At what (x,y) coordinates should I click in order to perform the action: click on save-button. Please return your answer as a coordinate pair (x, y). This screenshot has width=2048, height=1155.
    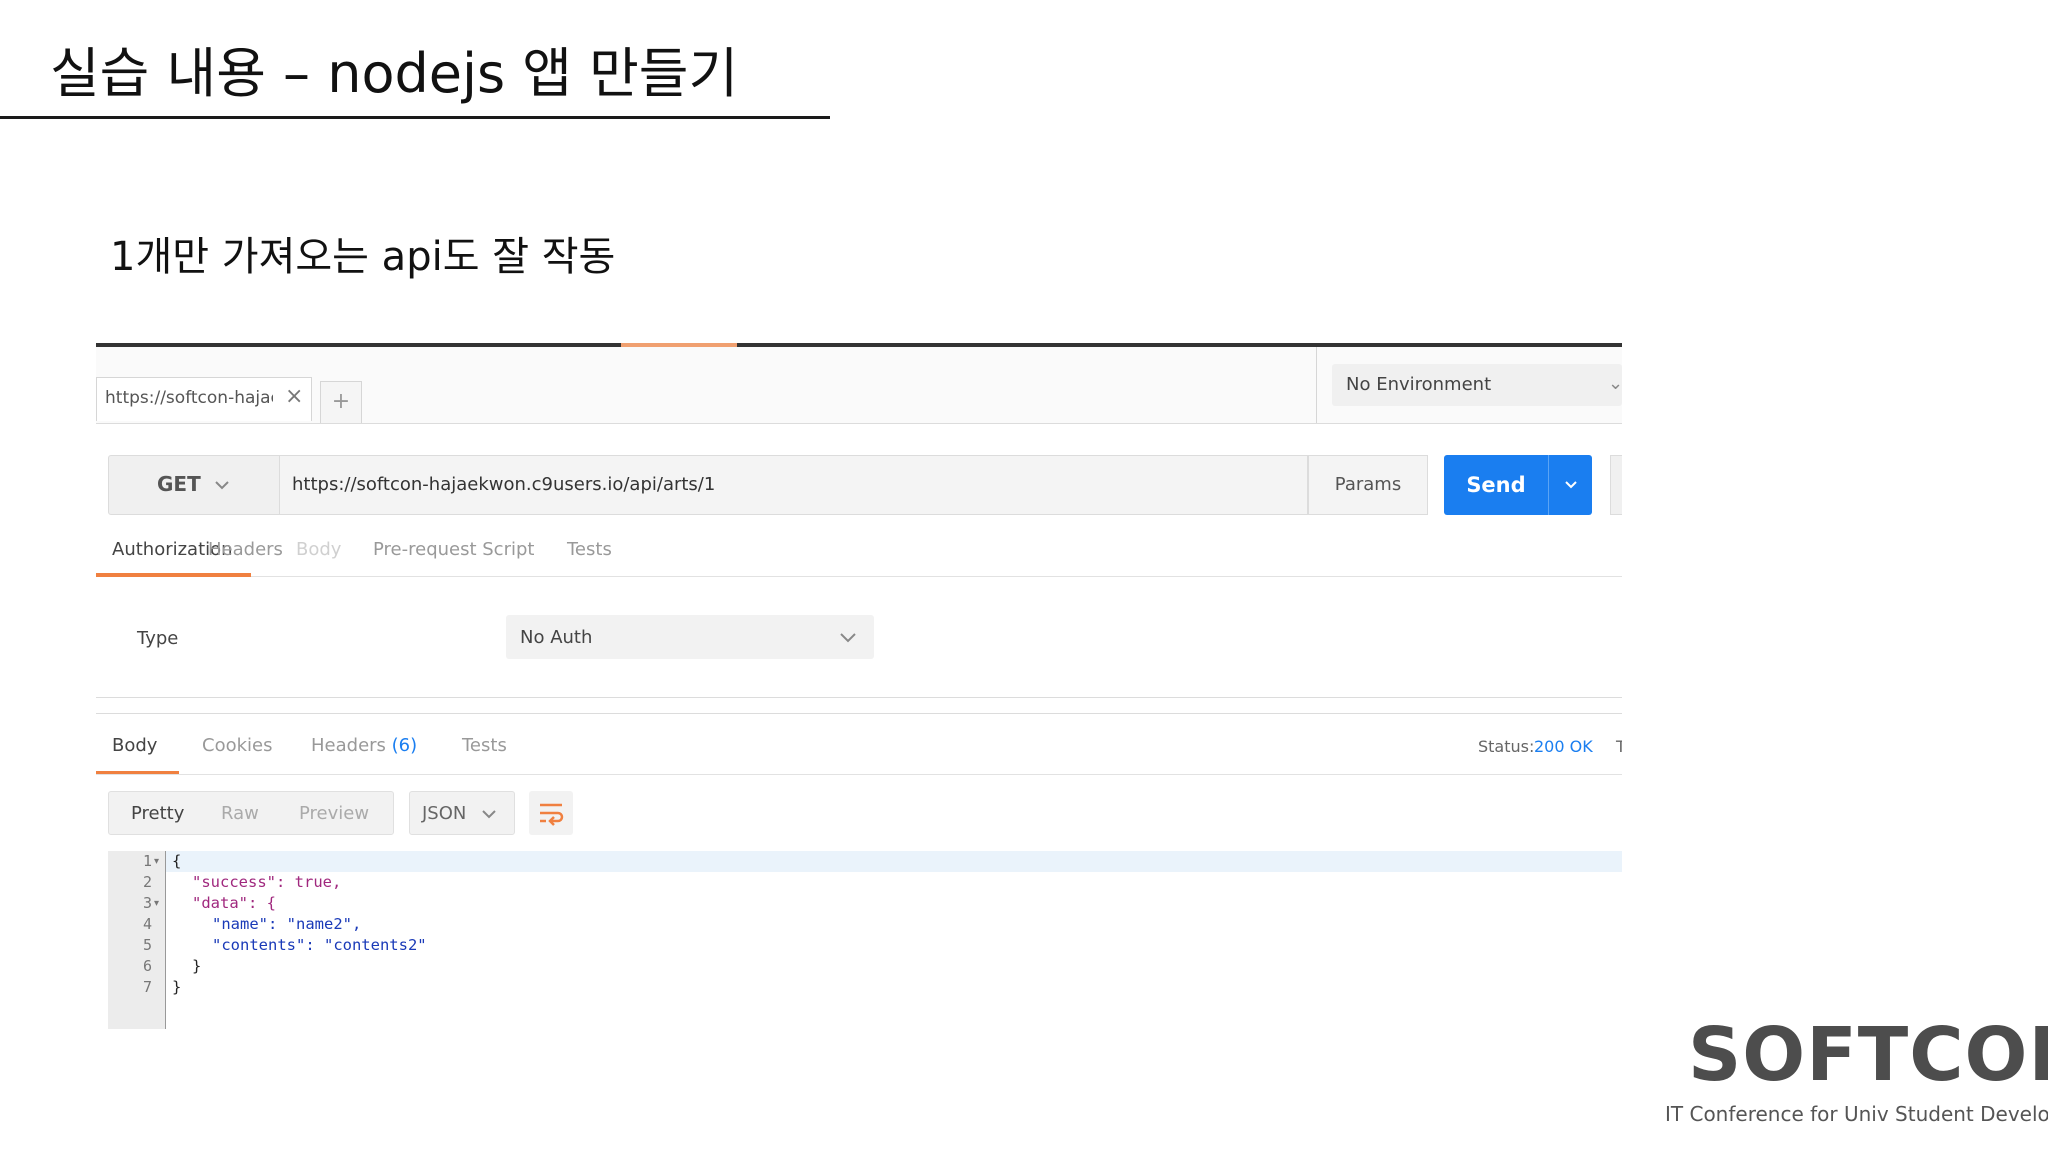
    Looking at the image, I should click on (1616, 485).